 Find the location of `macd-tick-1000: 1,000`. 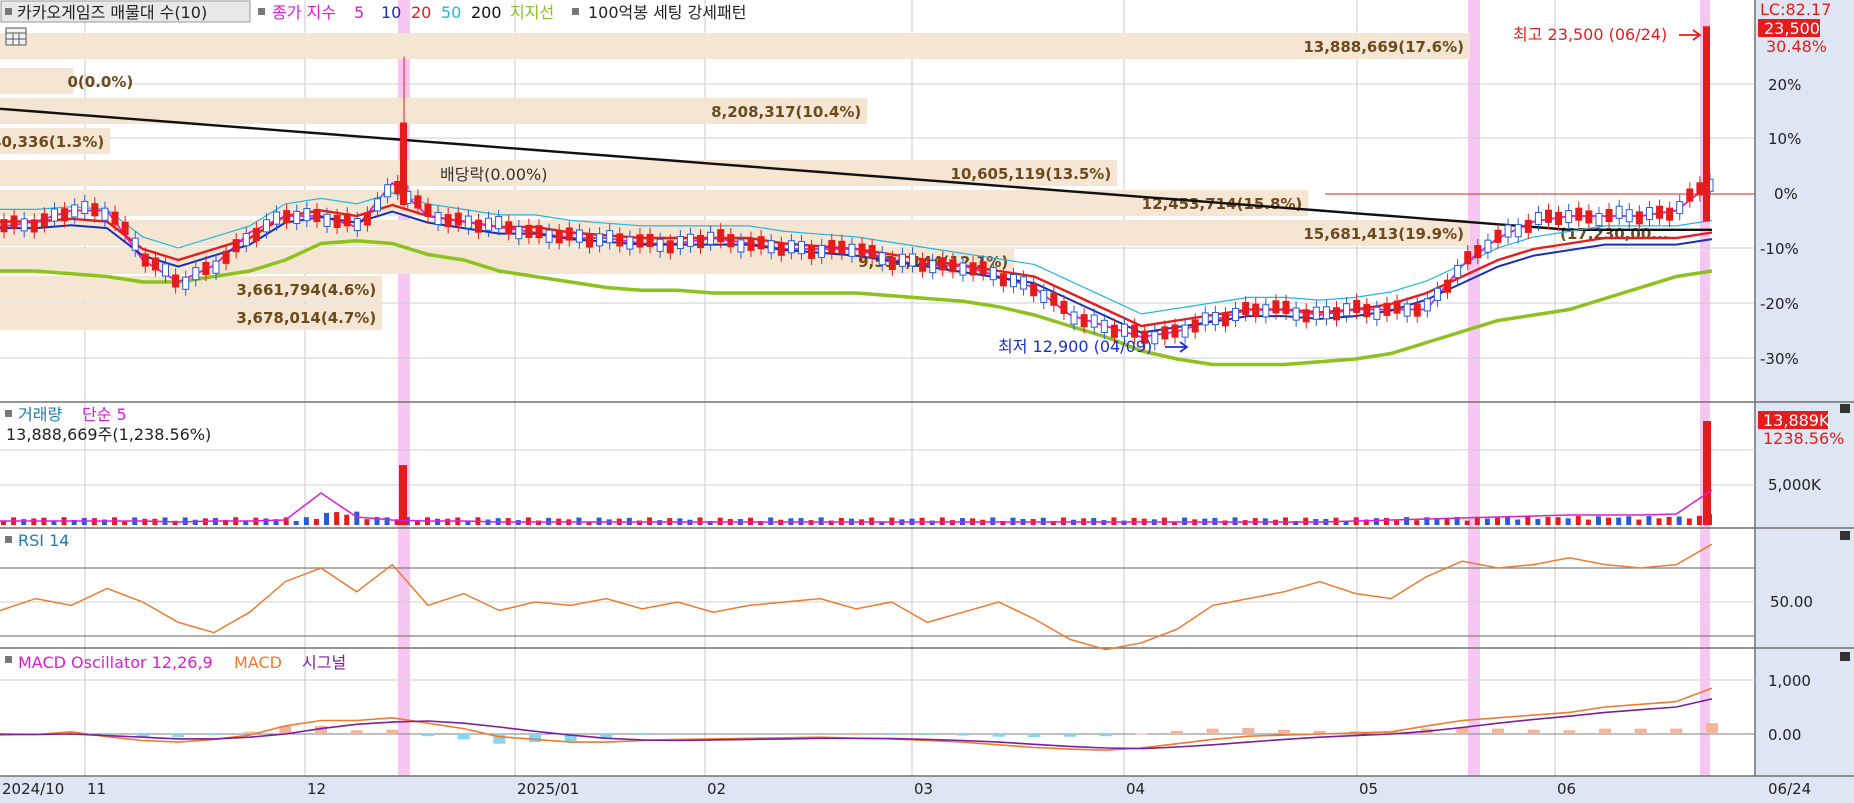

macd-tick-1000: 1,000 is located at coordinates (1789, 681).